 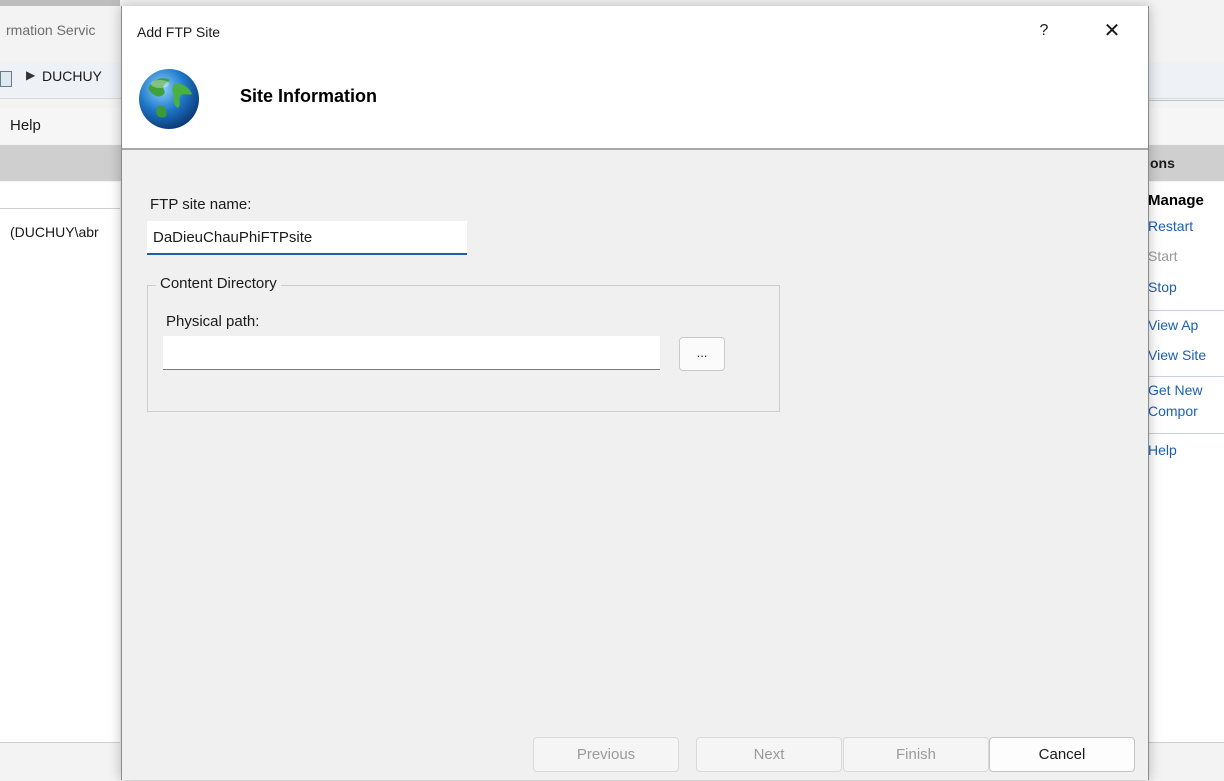 What do you see at coordinates (54, 232) in the screenshot?
I see `connections-tree-item: (DUCHUY\abr` at bounding box center [54, 232].